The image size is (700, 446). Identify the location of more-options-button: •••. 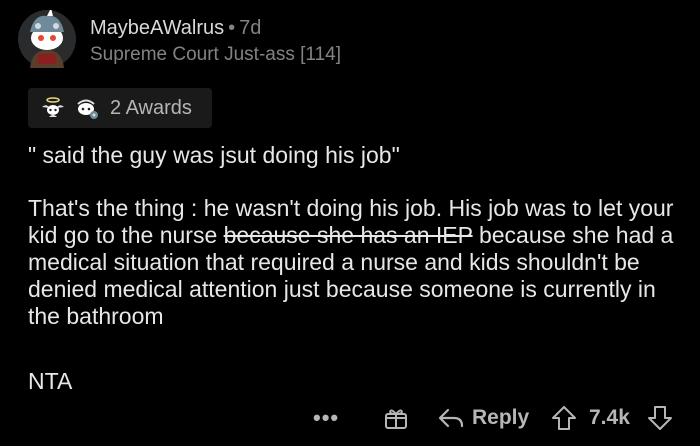
(326, 418).